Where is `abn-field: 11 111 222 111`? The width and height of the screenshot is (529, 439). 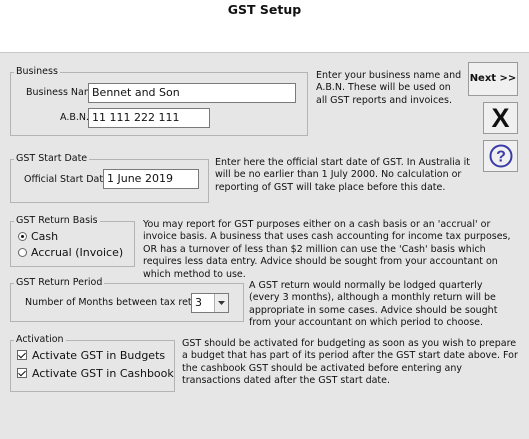 abn-field: 11 111 222 111 is located at coordinates (149, 118).